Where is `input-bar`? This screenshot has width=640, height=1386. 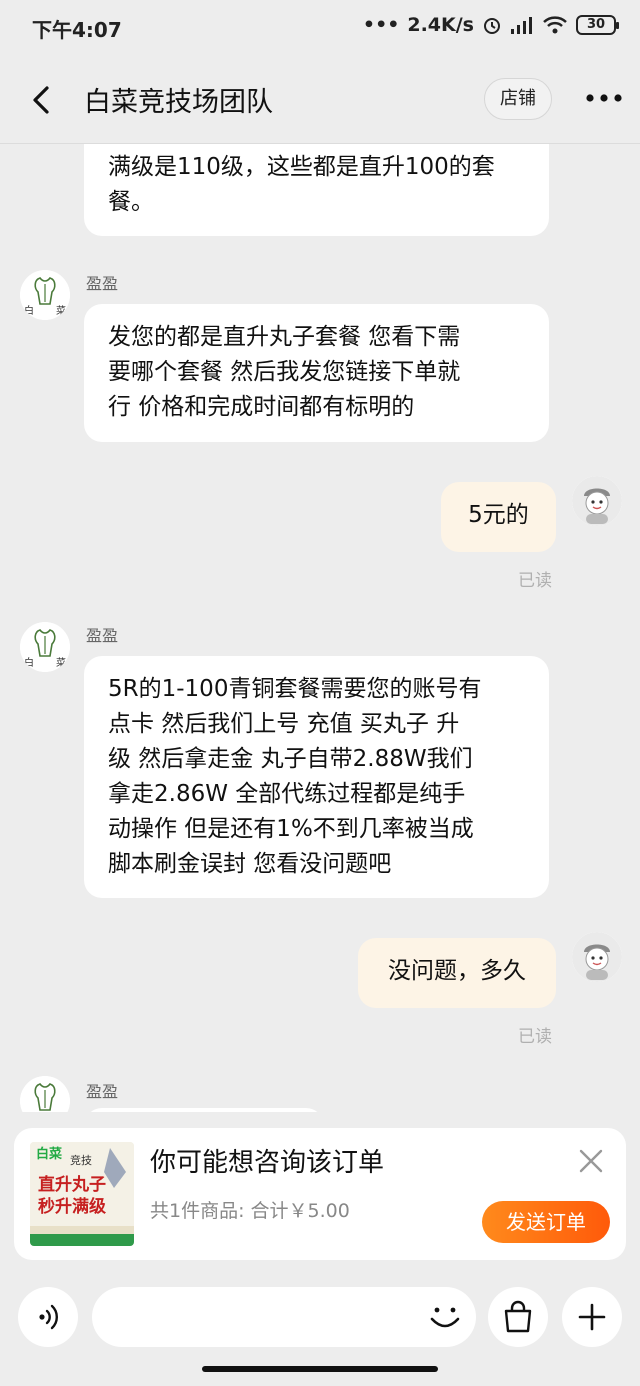
input-bar is located at coordinates (320, 1329).